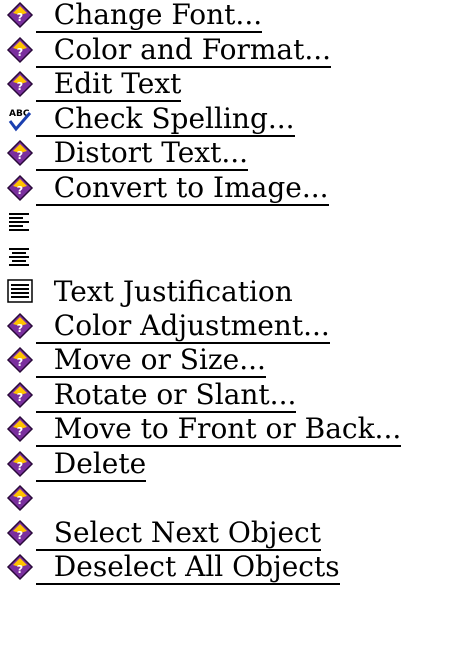  Describe the element at coordinates (109, 86) in the screenshot. I see `edit-text-link: Edit Text` at that location.